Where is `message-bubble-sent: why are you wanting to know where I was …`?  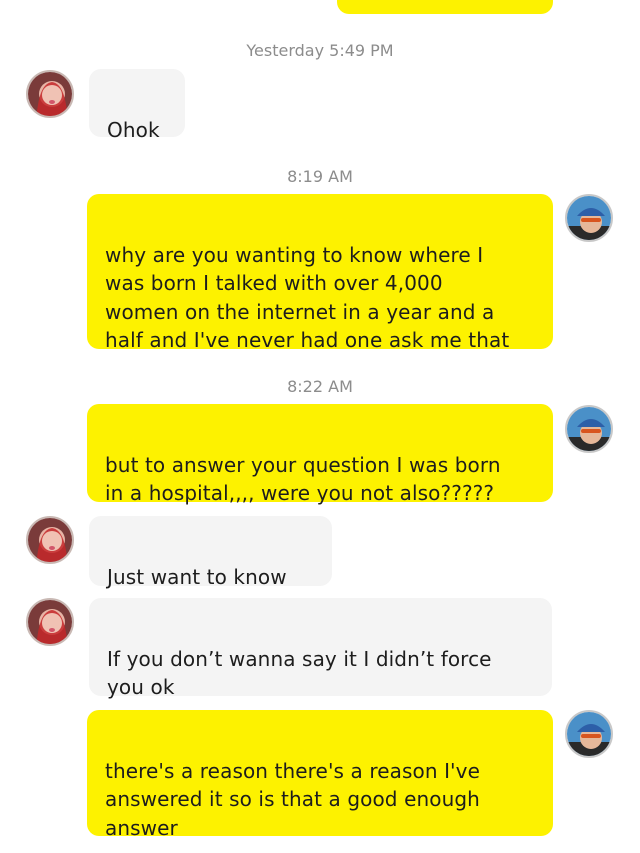 message-bubble-sent: why are you wanting to know where I was … is located at coordinates (320, 273).